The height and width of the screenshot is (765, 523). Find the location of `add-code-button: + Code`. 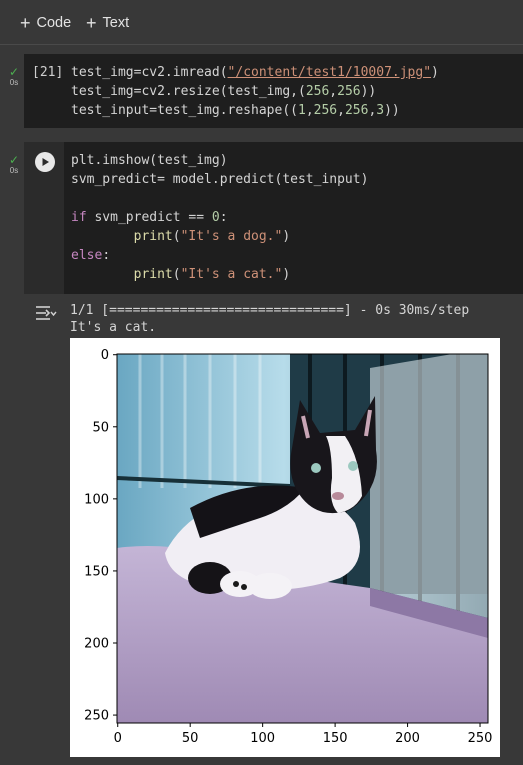

add-code-button: + Code is located at coordinates (45, 23).